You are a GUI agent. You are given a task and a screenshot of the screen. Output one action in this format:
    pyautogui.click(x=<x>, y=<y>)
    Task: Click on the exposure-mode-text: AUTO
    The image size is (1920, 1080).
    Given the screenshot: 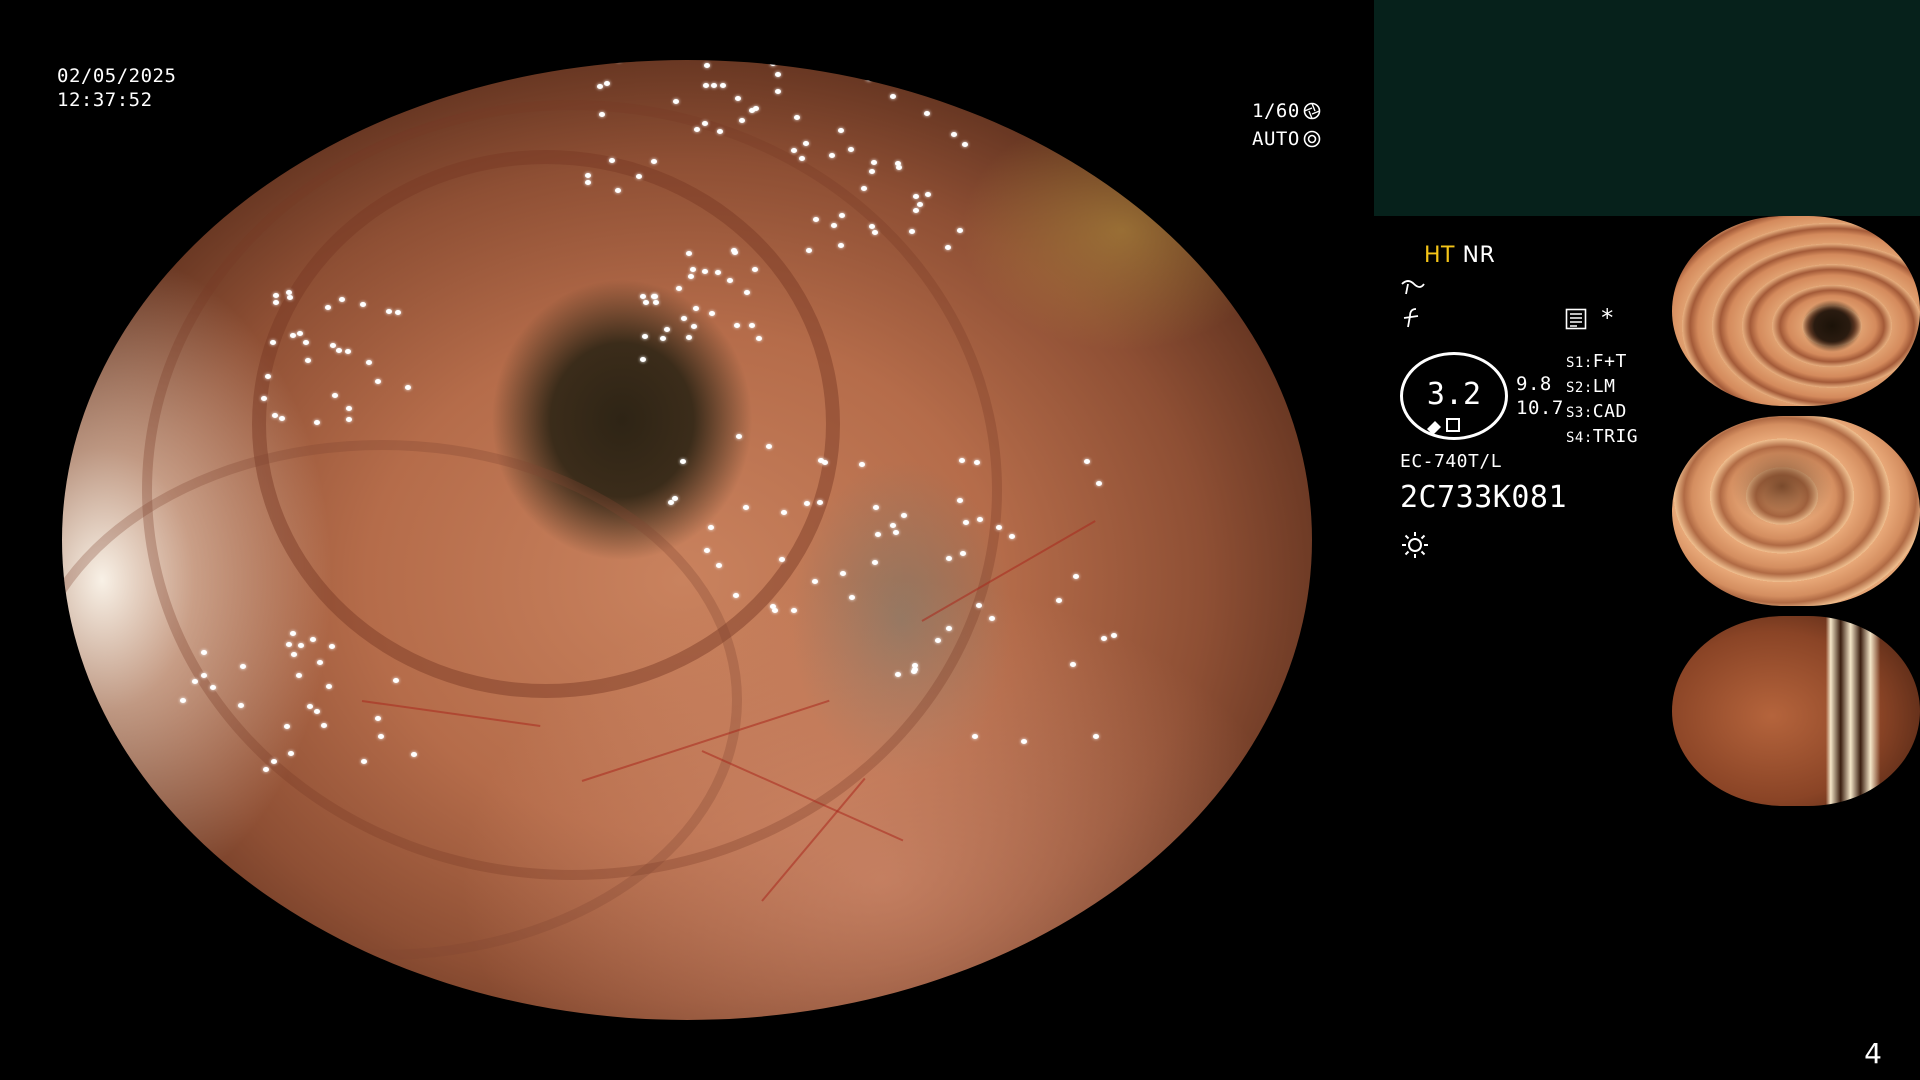 What is the action you would take?
    pyautogui.click(x=1276, y=139)
    